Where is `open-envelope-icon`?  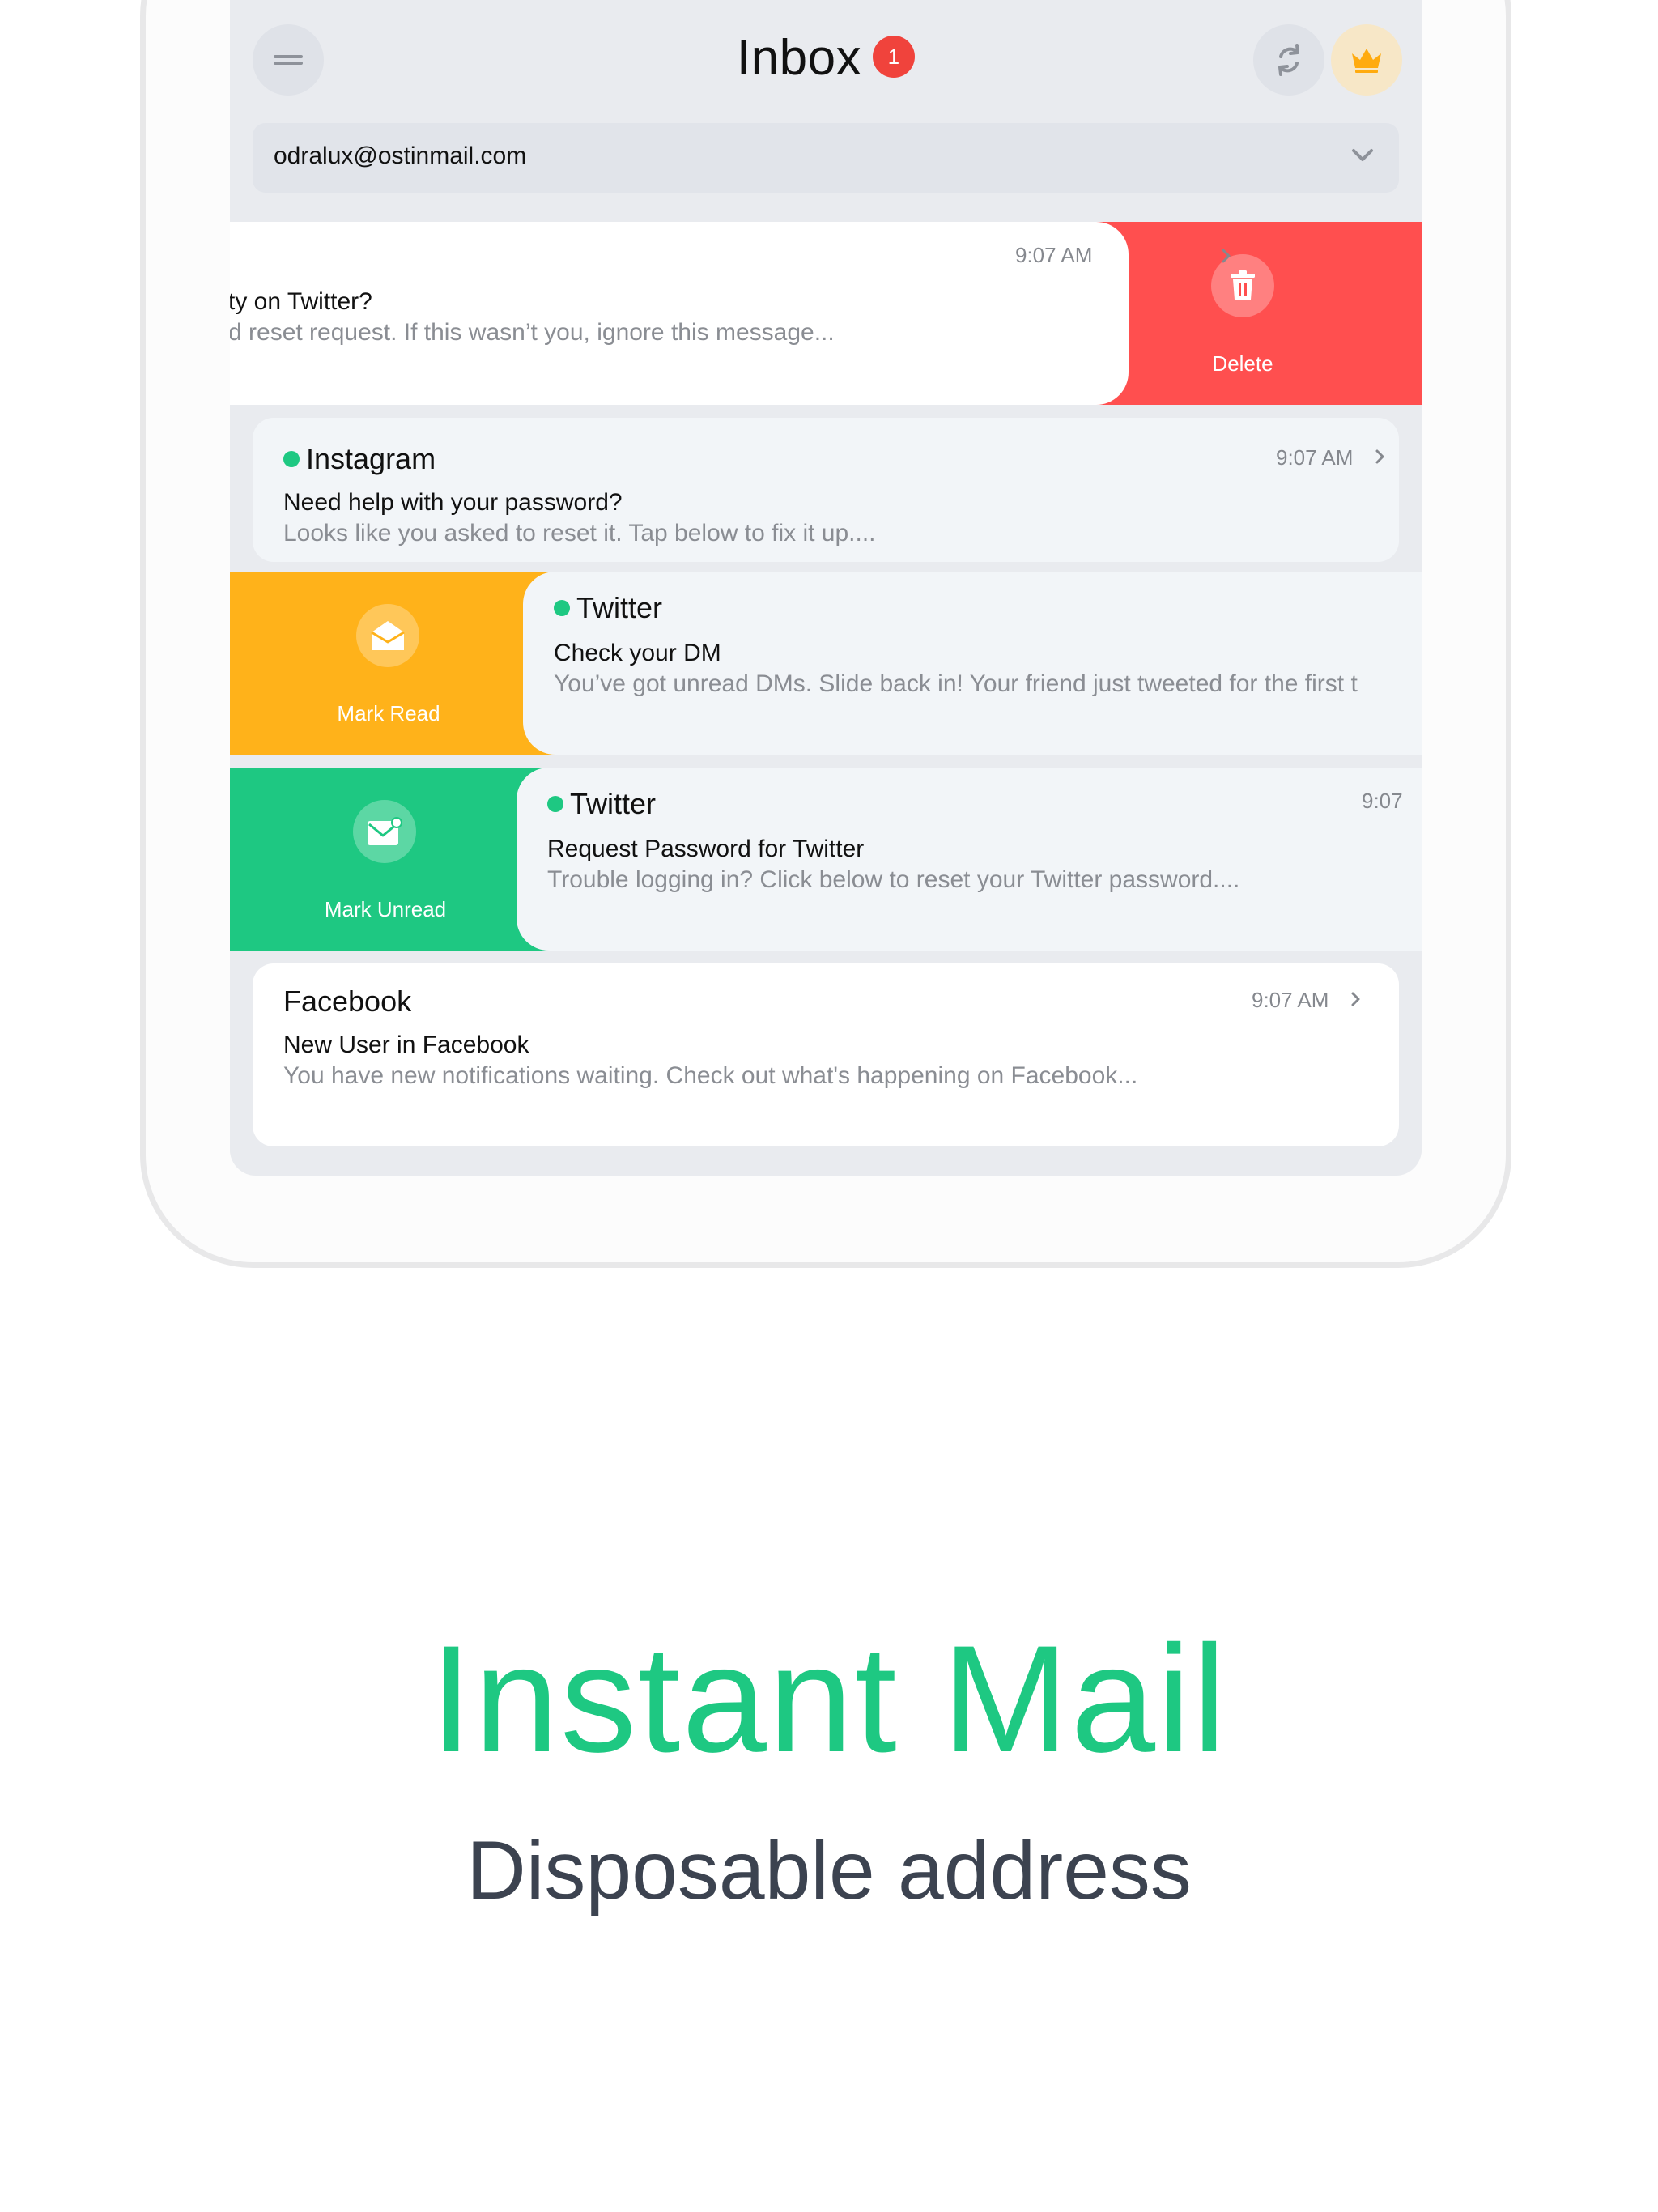
open-envelope-icon is located at coordinates (388, 636).